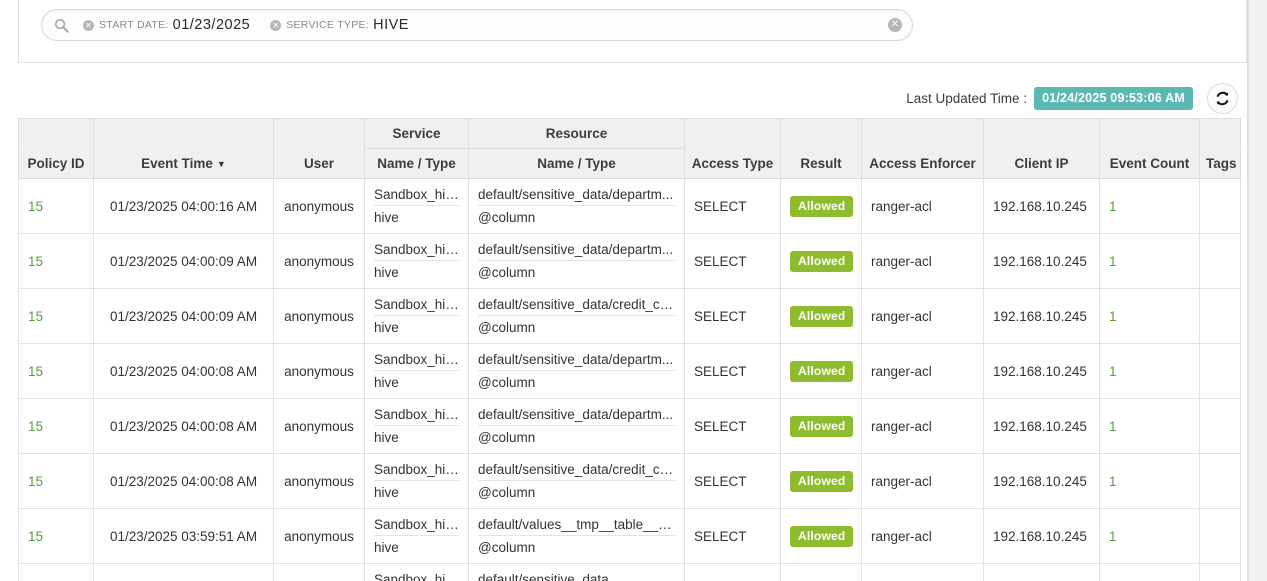 The image size is (1267, 581). Describe the element at coordinates (183, 572) in the screenshot. I see `cell-event-time: 01/23/2025 03:59:51 AM` at that location.